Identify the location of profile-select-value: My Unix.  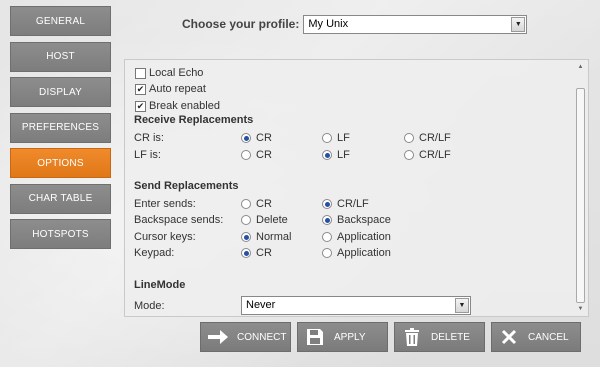
(328, 23).